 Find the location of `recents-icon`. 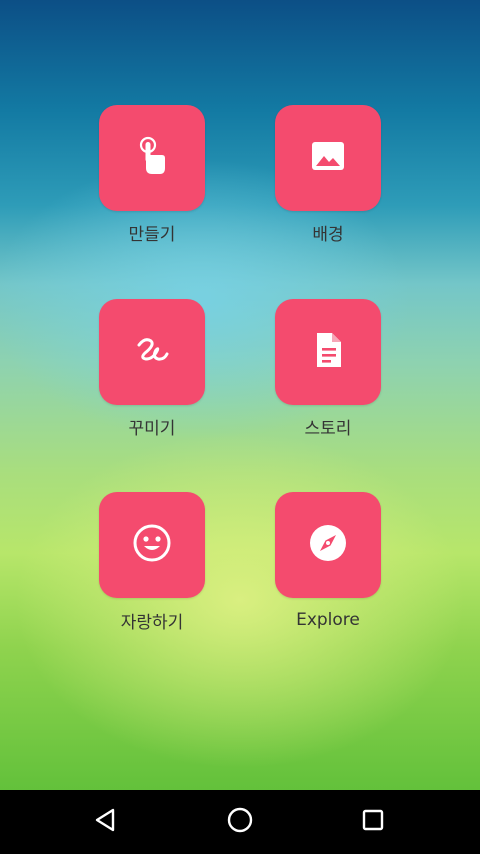

recents-icon is located at coordinates (373, 822).